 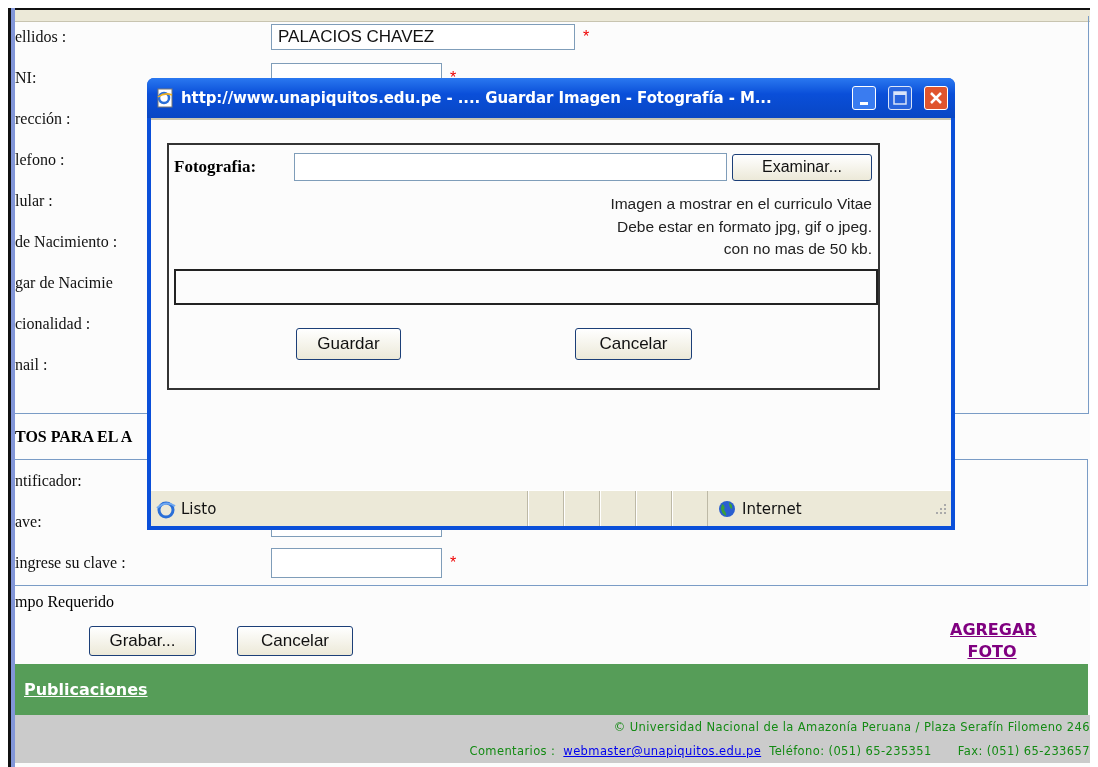 What do you see at coordinates (510, 167) in the screenshot?
I see `file-path-field` at bounding box center [510, 167].